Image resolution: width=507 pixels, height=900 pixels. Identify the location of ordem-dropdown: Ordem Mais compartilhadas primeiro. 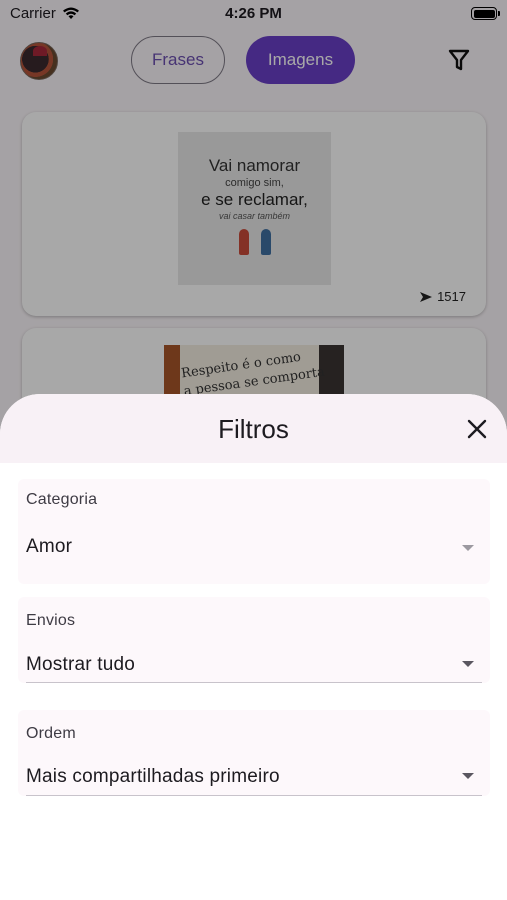
(254, 753).